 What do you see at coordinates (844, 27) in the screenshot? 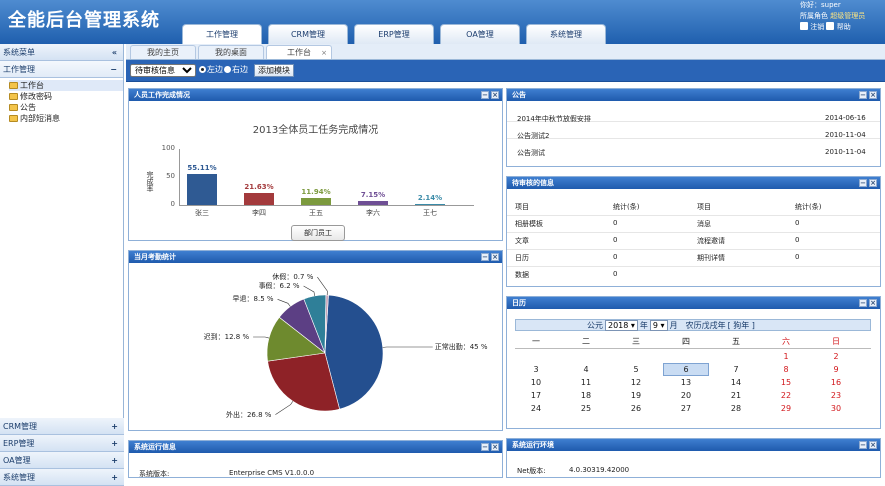
I see `help-link: 帮助` at bounding box center [844, 27].